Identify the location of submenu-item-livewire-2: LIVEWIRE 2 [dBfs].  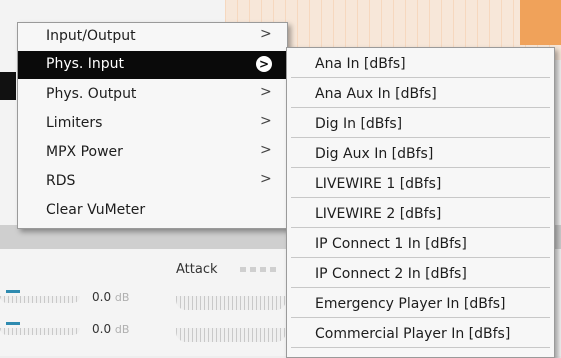
(420, 215).